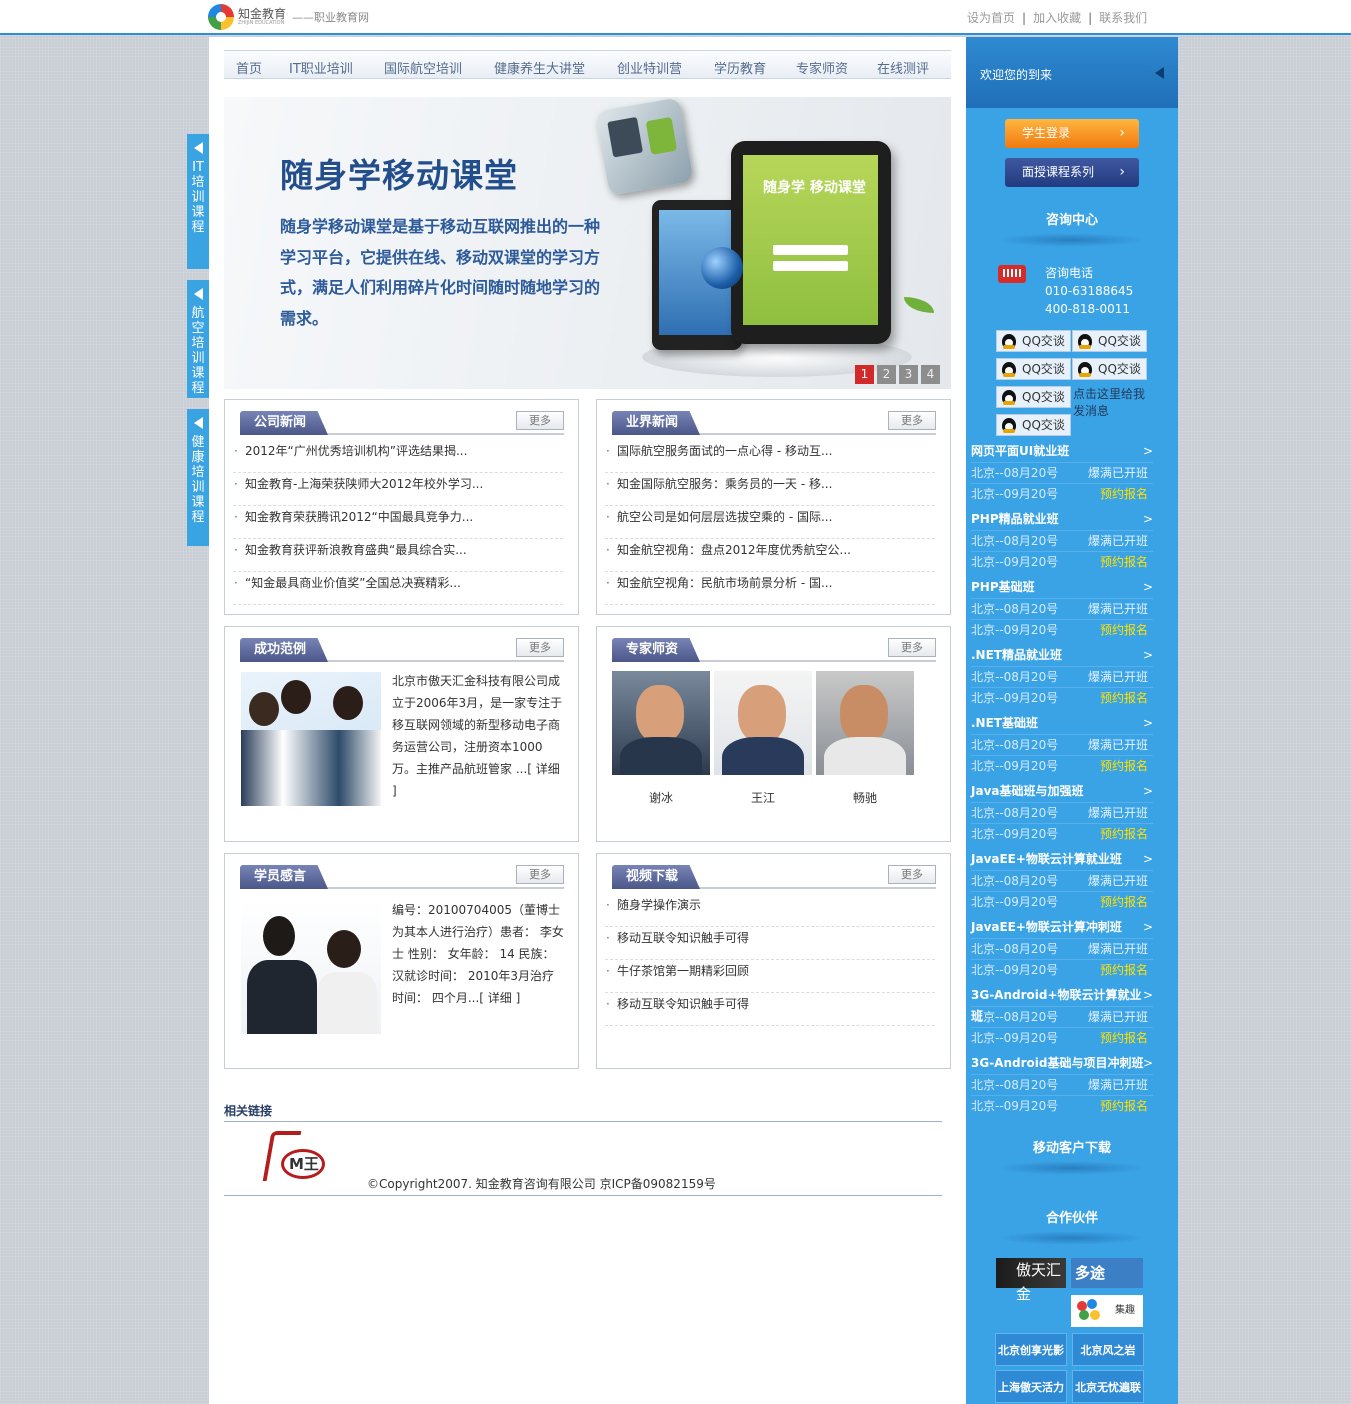 This screenshot has width=1351, height=1404. I want to click on course-name: PHP基础班 >, so click(1062, 587).